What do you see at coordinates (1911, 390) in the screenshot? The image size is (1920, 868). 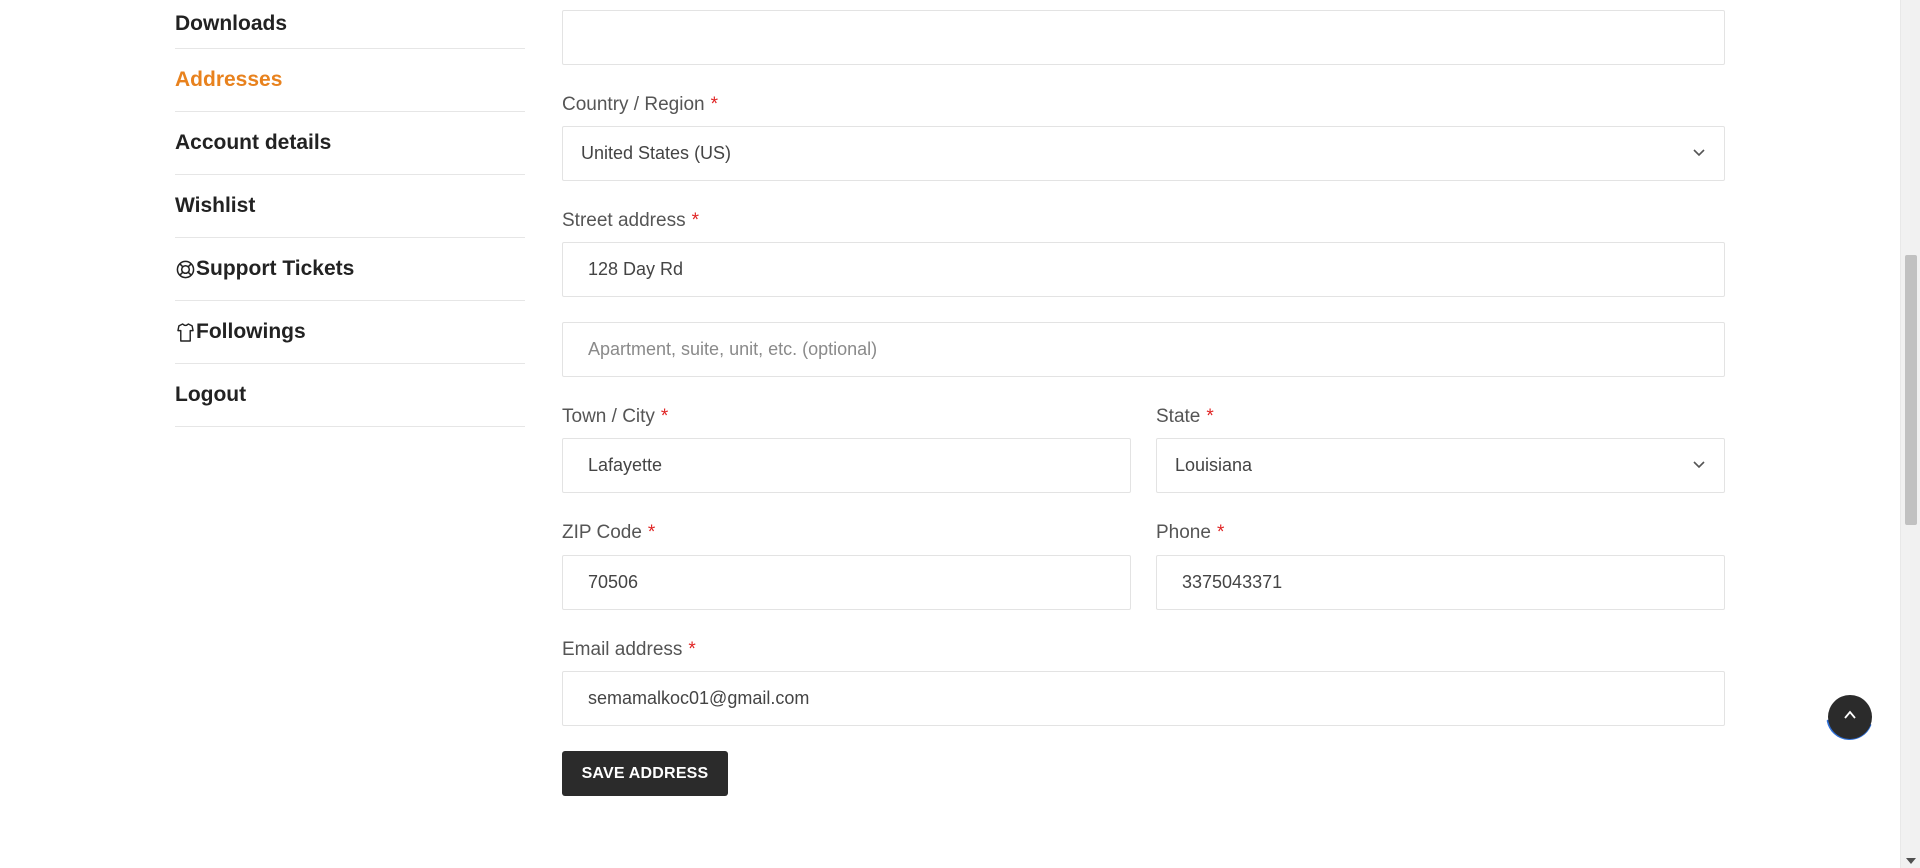 I see `scrollbar-thumb` at bounding box center [1911, 390].